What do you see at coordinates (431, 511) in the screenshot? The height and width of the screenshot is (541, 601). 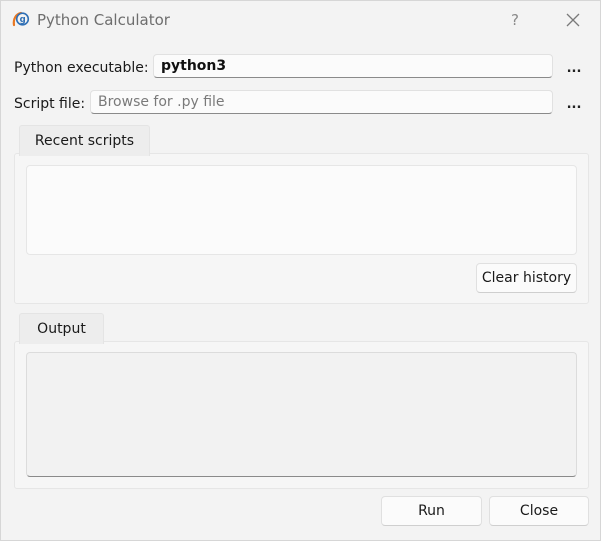 I see `run-button: Run` at bounding box center [431, 511].